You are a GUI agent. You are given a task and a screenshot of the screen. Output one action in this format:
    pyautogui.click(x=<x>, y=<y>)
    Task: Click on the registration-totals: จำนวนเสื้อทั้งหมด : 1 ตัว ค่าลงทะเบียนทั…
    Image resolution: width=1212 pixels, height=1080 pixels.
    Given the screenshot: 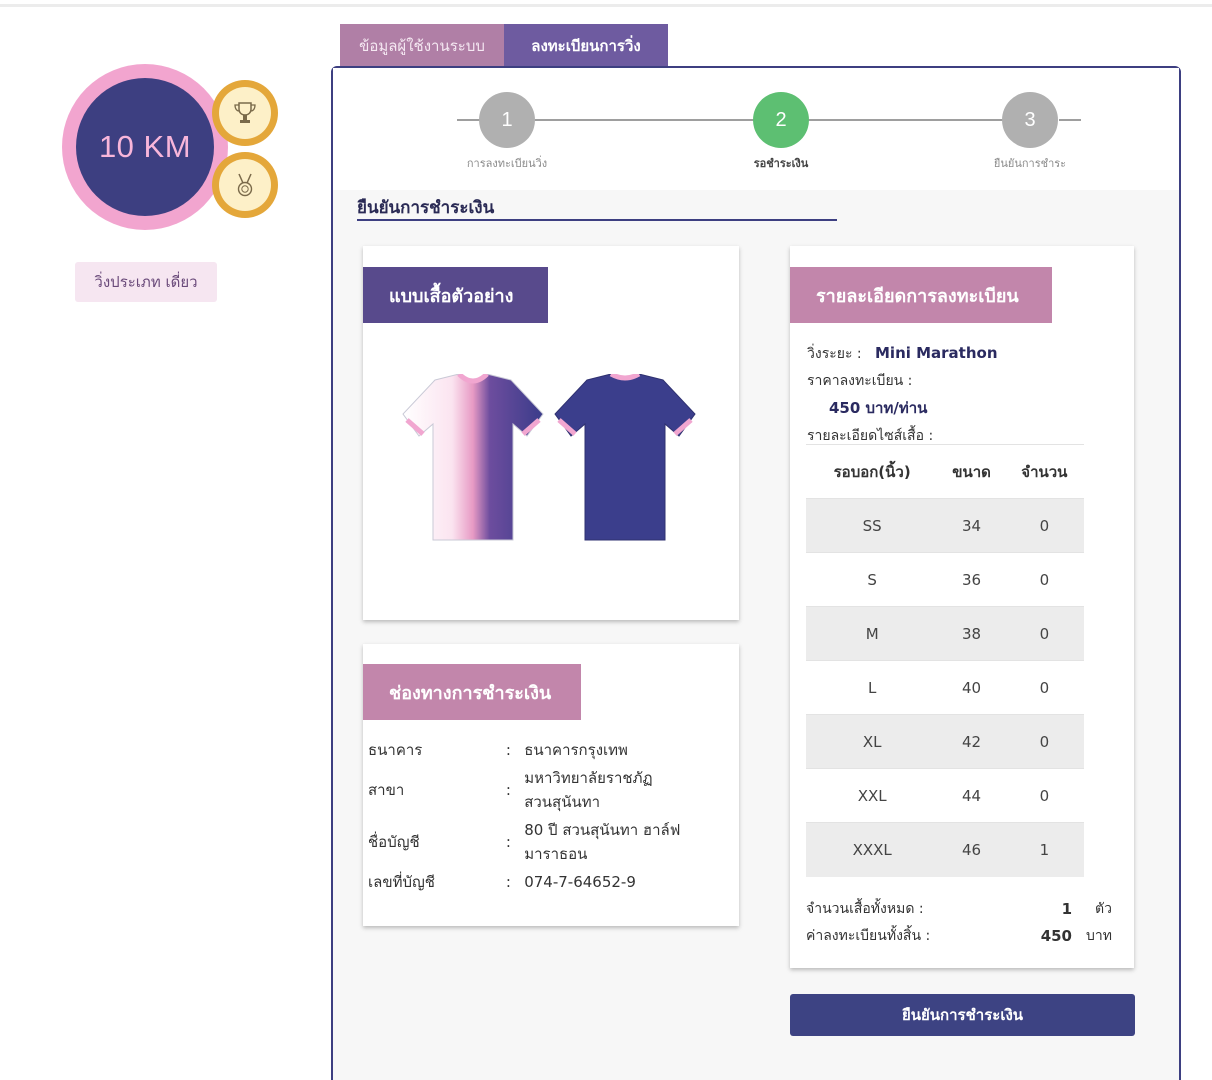 What is the action you would take?
    pyautogui.click(x=971, y=923)
    